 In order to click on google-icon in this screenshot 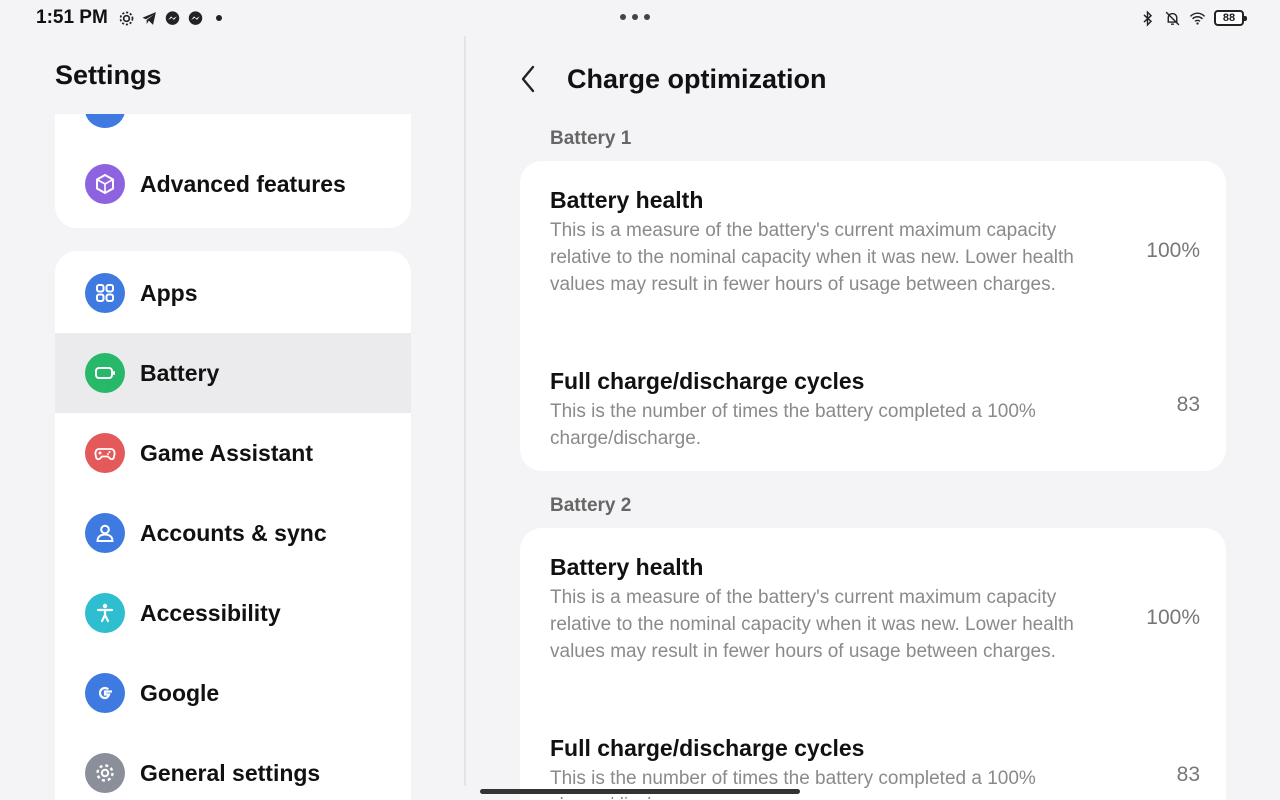, I will do `click(105, 693)`.